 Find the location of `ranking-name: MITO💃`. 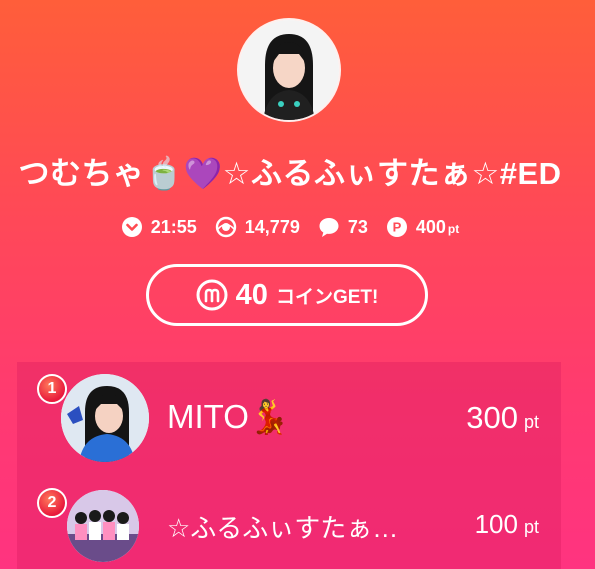

ranking-name: MITO💃 is located at coordinates (228, 416).